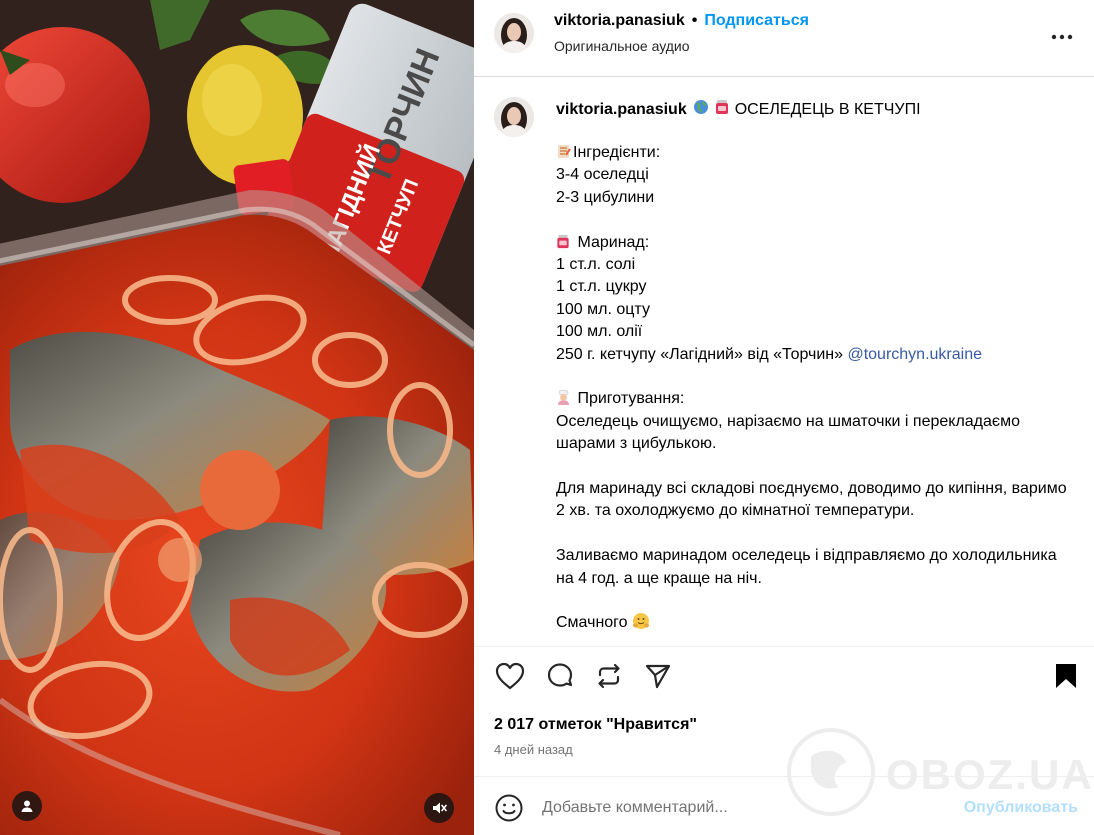 This screenshot has width=1094, height=835. What do you see at coordinates (533, 749) in the screenshot?
I see `post-timestamp: 4 дней назад` at bounding box center [533, 749].